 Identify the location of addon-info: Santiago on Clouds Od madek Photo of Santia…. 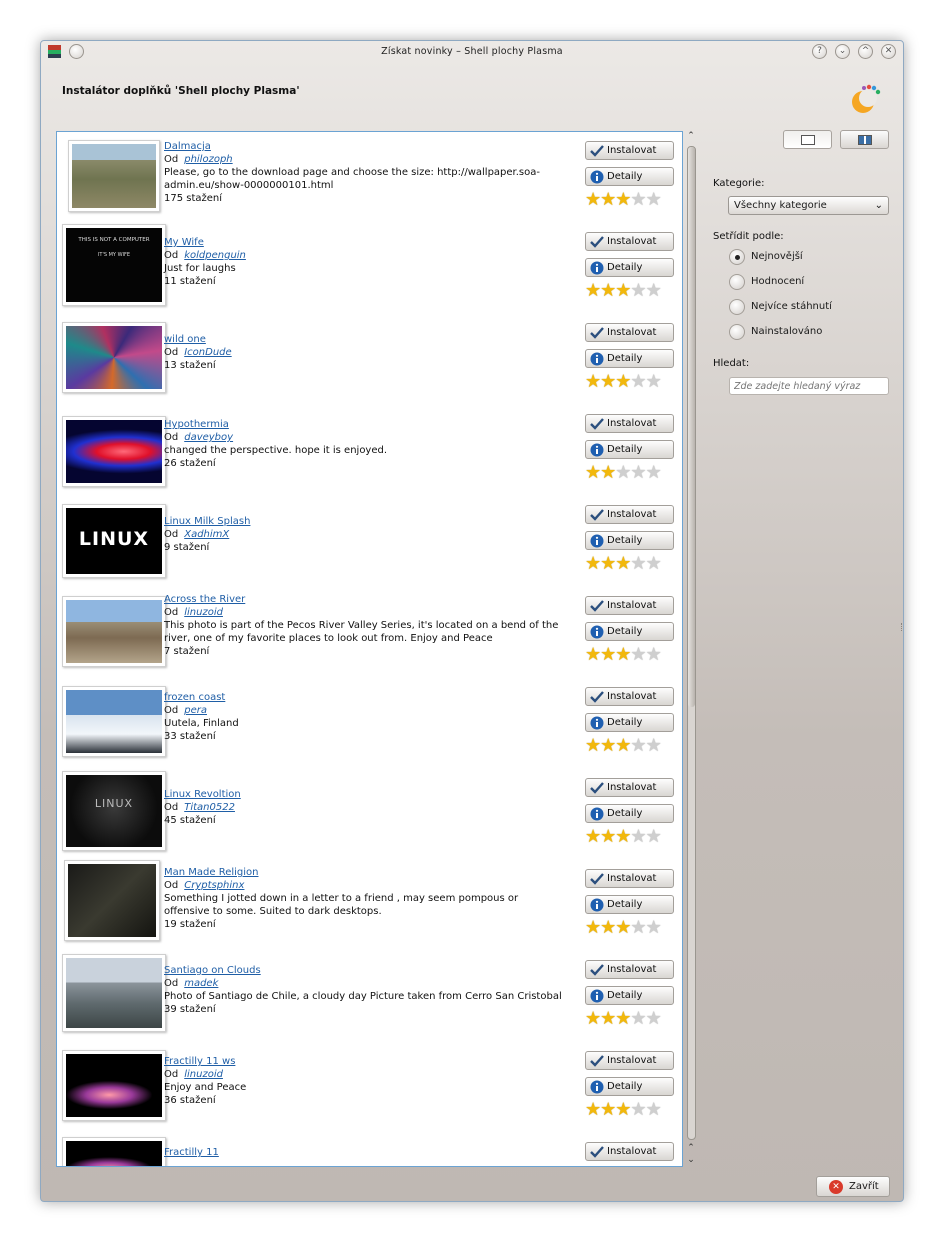
(364, 990).